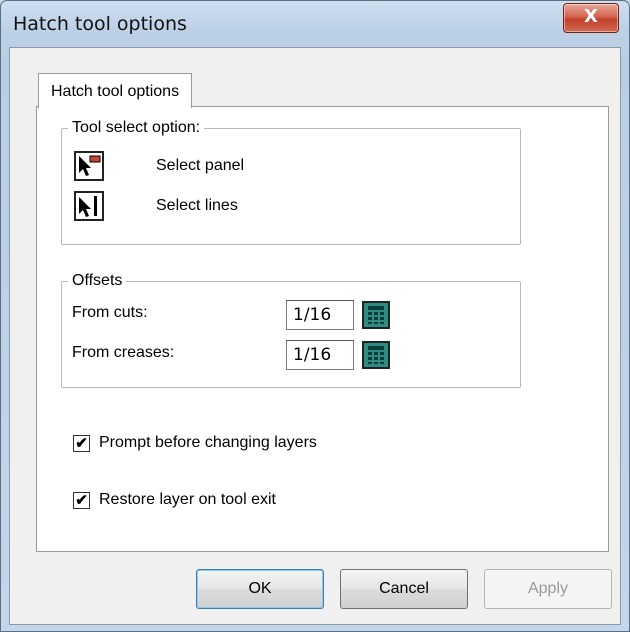 This screenshot has width=630, height=632. I want to click on restore-layer-label: Restore layer on tool exit, so click(187, 499).